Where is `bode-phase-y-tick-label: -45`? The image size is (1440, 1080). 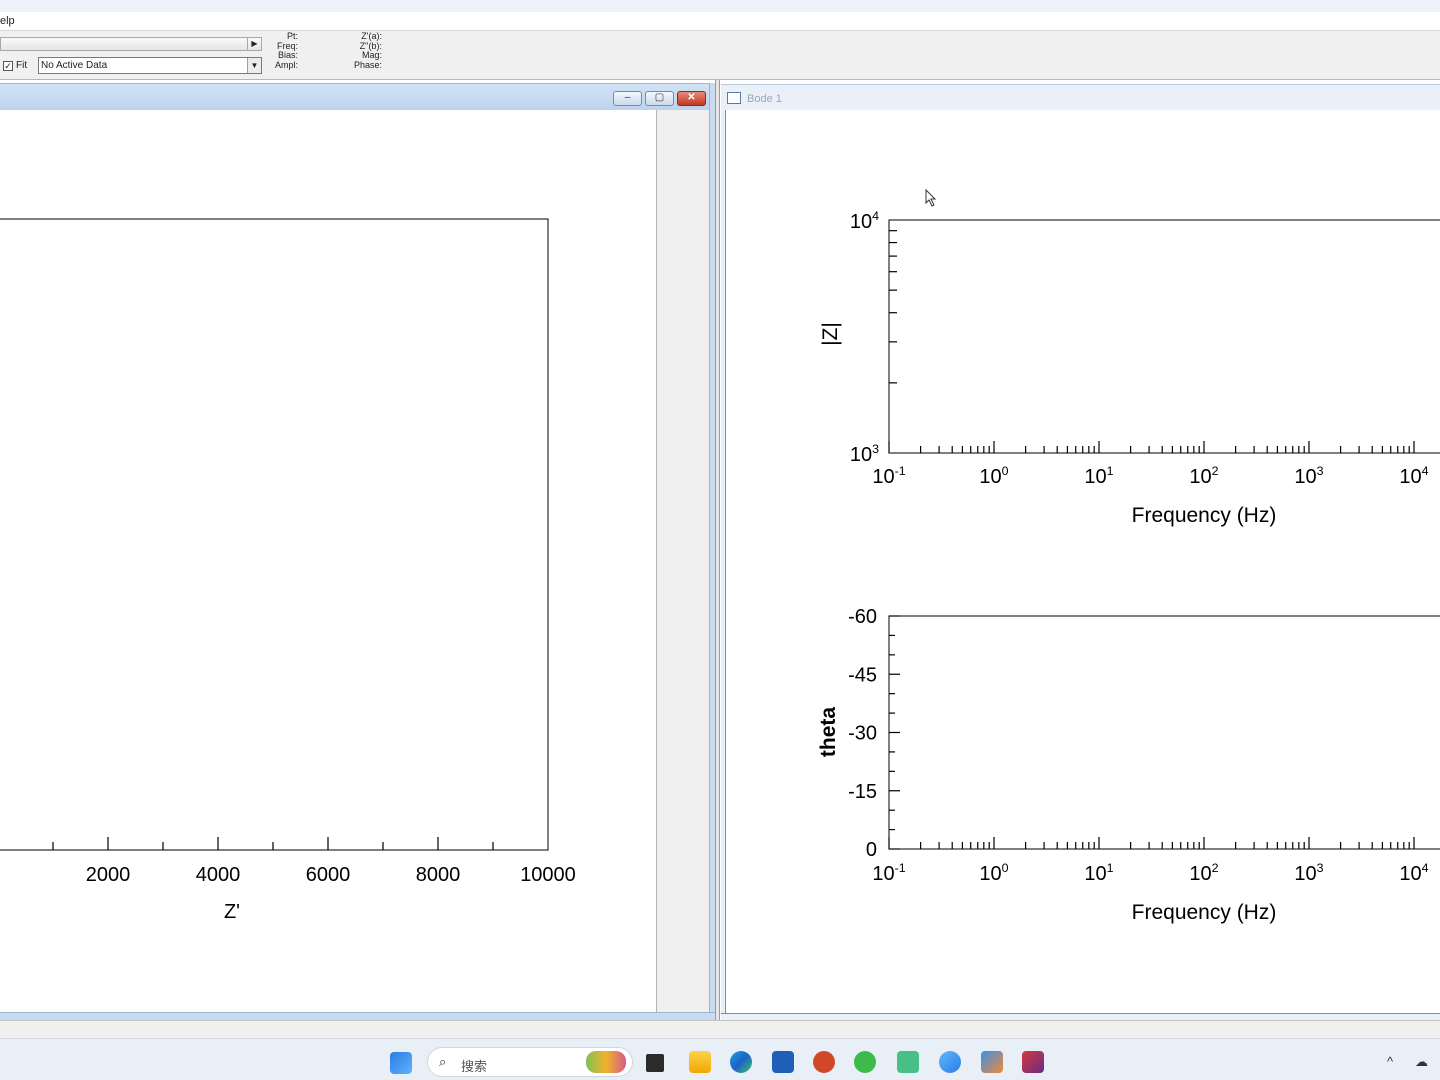
bode-phase-y-tick-label: -45 is located at coordinates (862, 675).